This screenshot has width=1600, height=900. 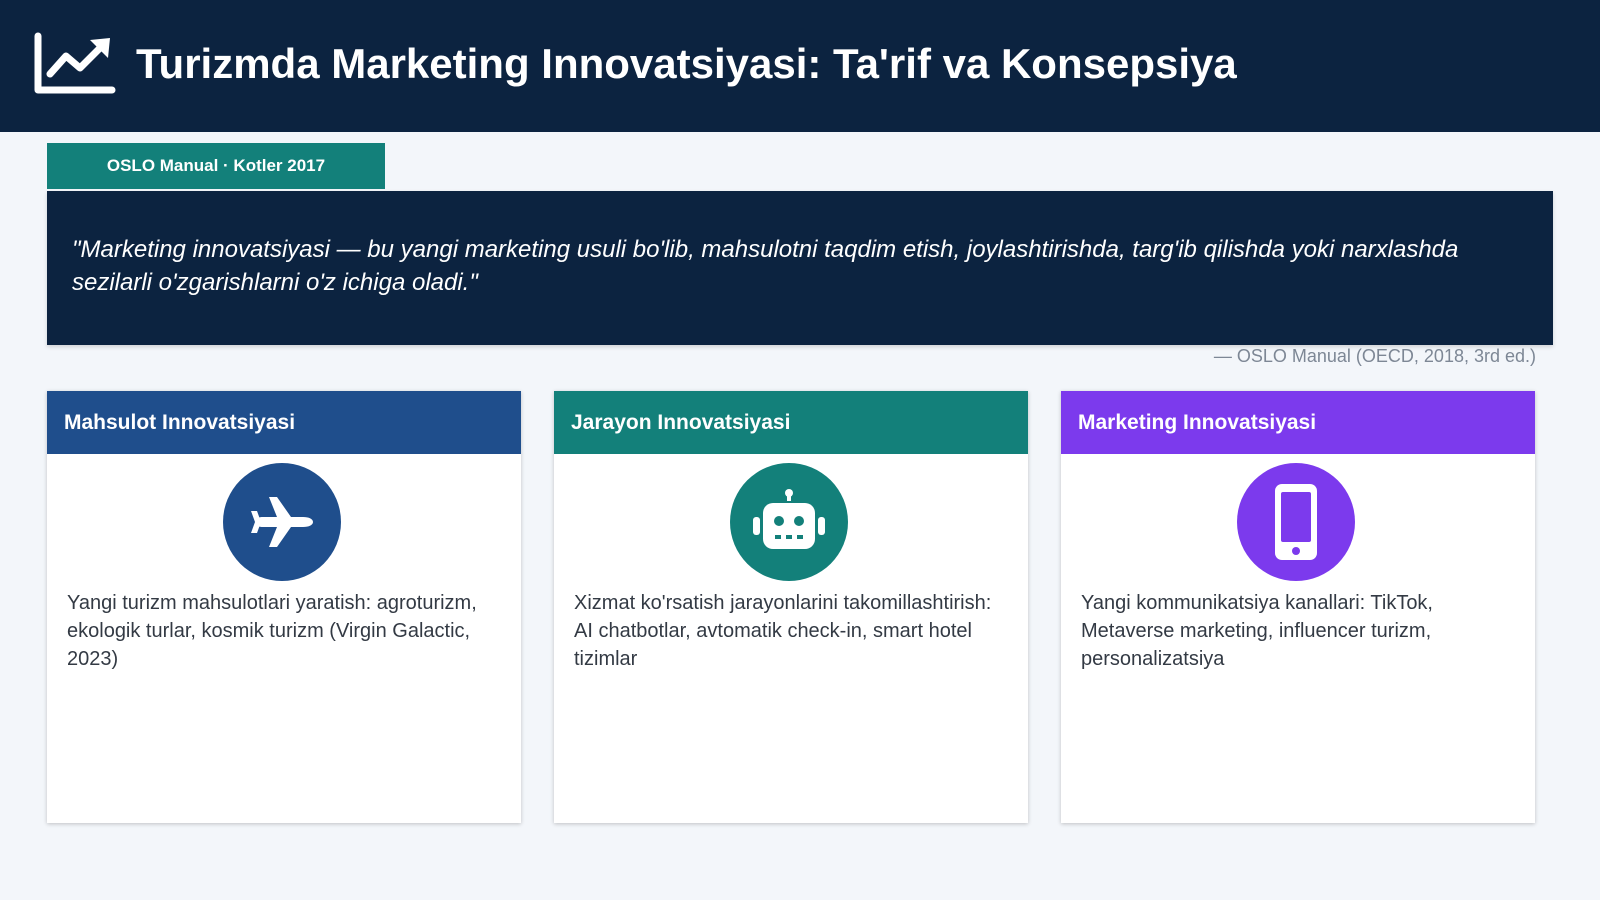 I want to click on card-title: Jarayon Innovatsiyasi, so click(x=791, y=422).